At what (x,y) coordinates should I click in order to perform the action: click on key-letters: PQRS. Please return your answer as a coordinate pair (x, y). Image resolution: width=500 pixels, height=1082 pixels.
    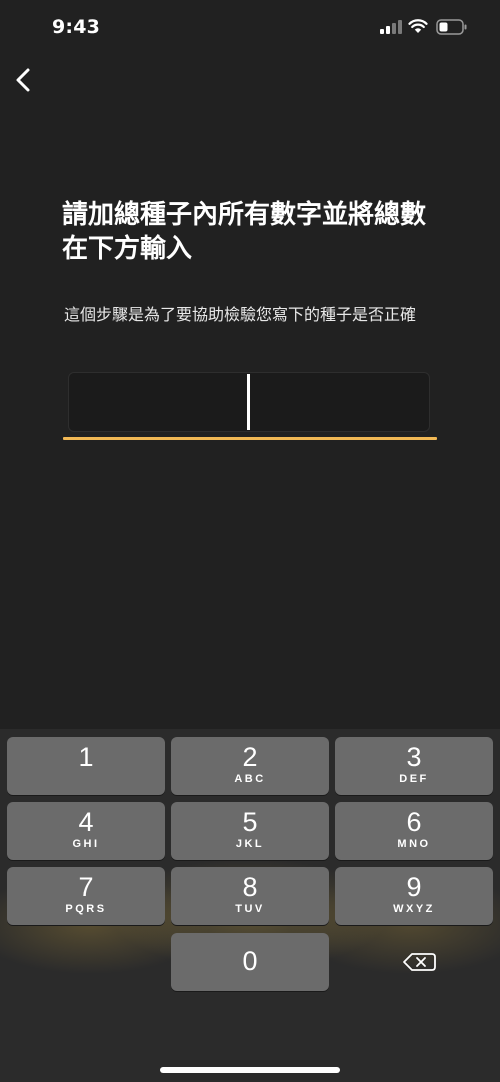
    Looking at the image, I should click on (86, 909).